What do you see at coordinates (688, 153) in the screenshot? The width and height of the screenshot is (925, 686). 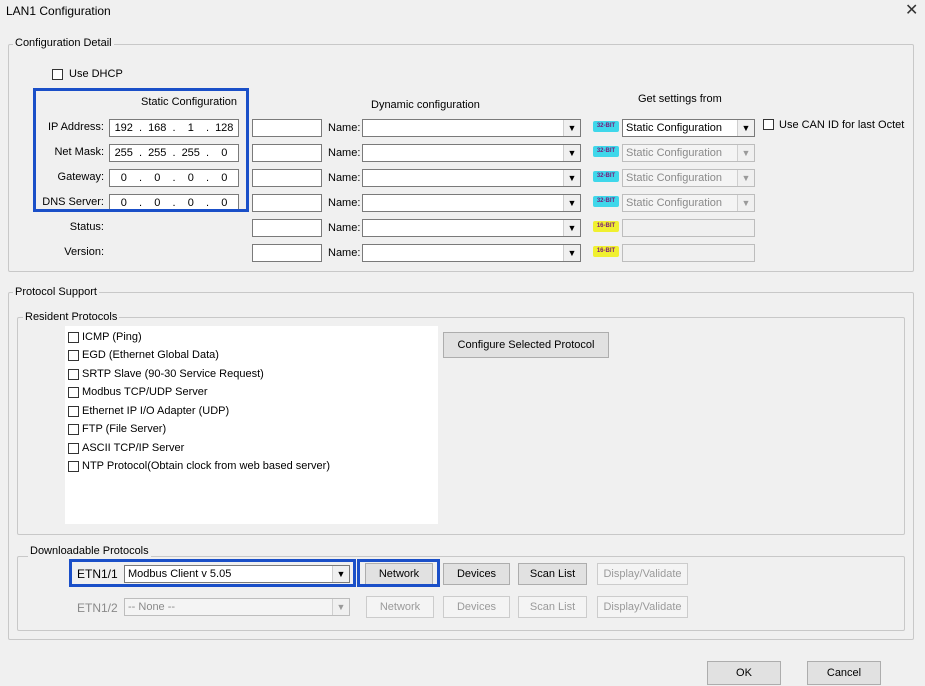 I see `net-mask-source-dropdown: Static Configuration ▼` at bounding box center [688, 153].